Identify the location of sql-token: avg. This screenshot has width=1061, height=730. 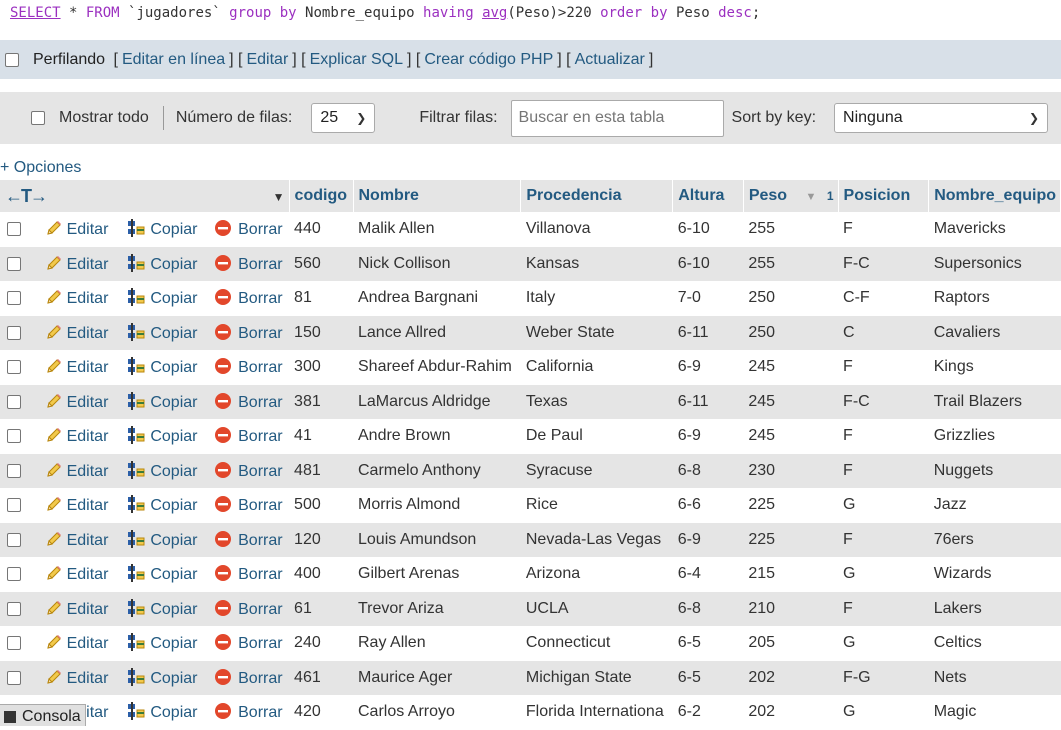
(495, 13).